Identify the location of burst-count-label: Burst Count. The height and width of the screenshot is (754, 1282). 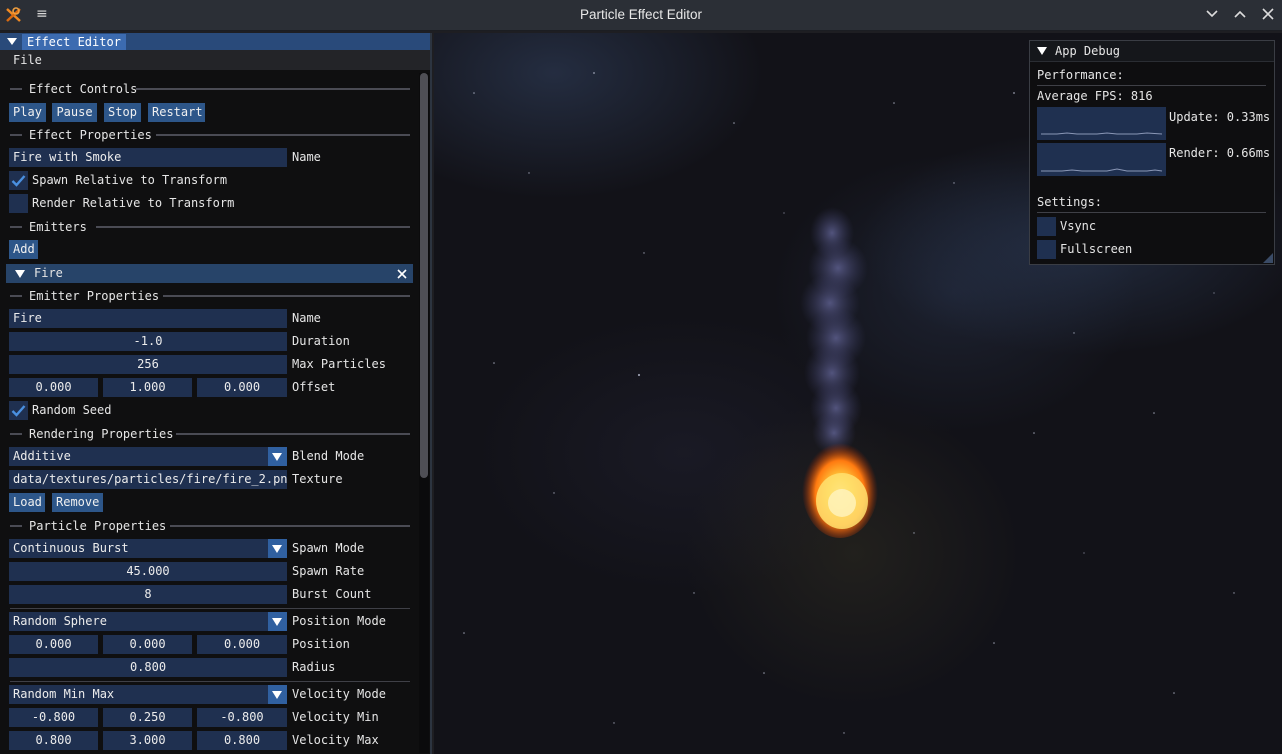
(332, 594).